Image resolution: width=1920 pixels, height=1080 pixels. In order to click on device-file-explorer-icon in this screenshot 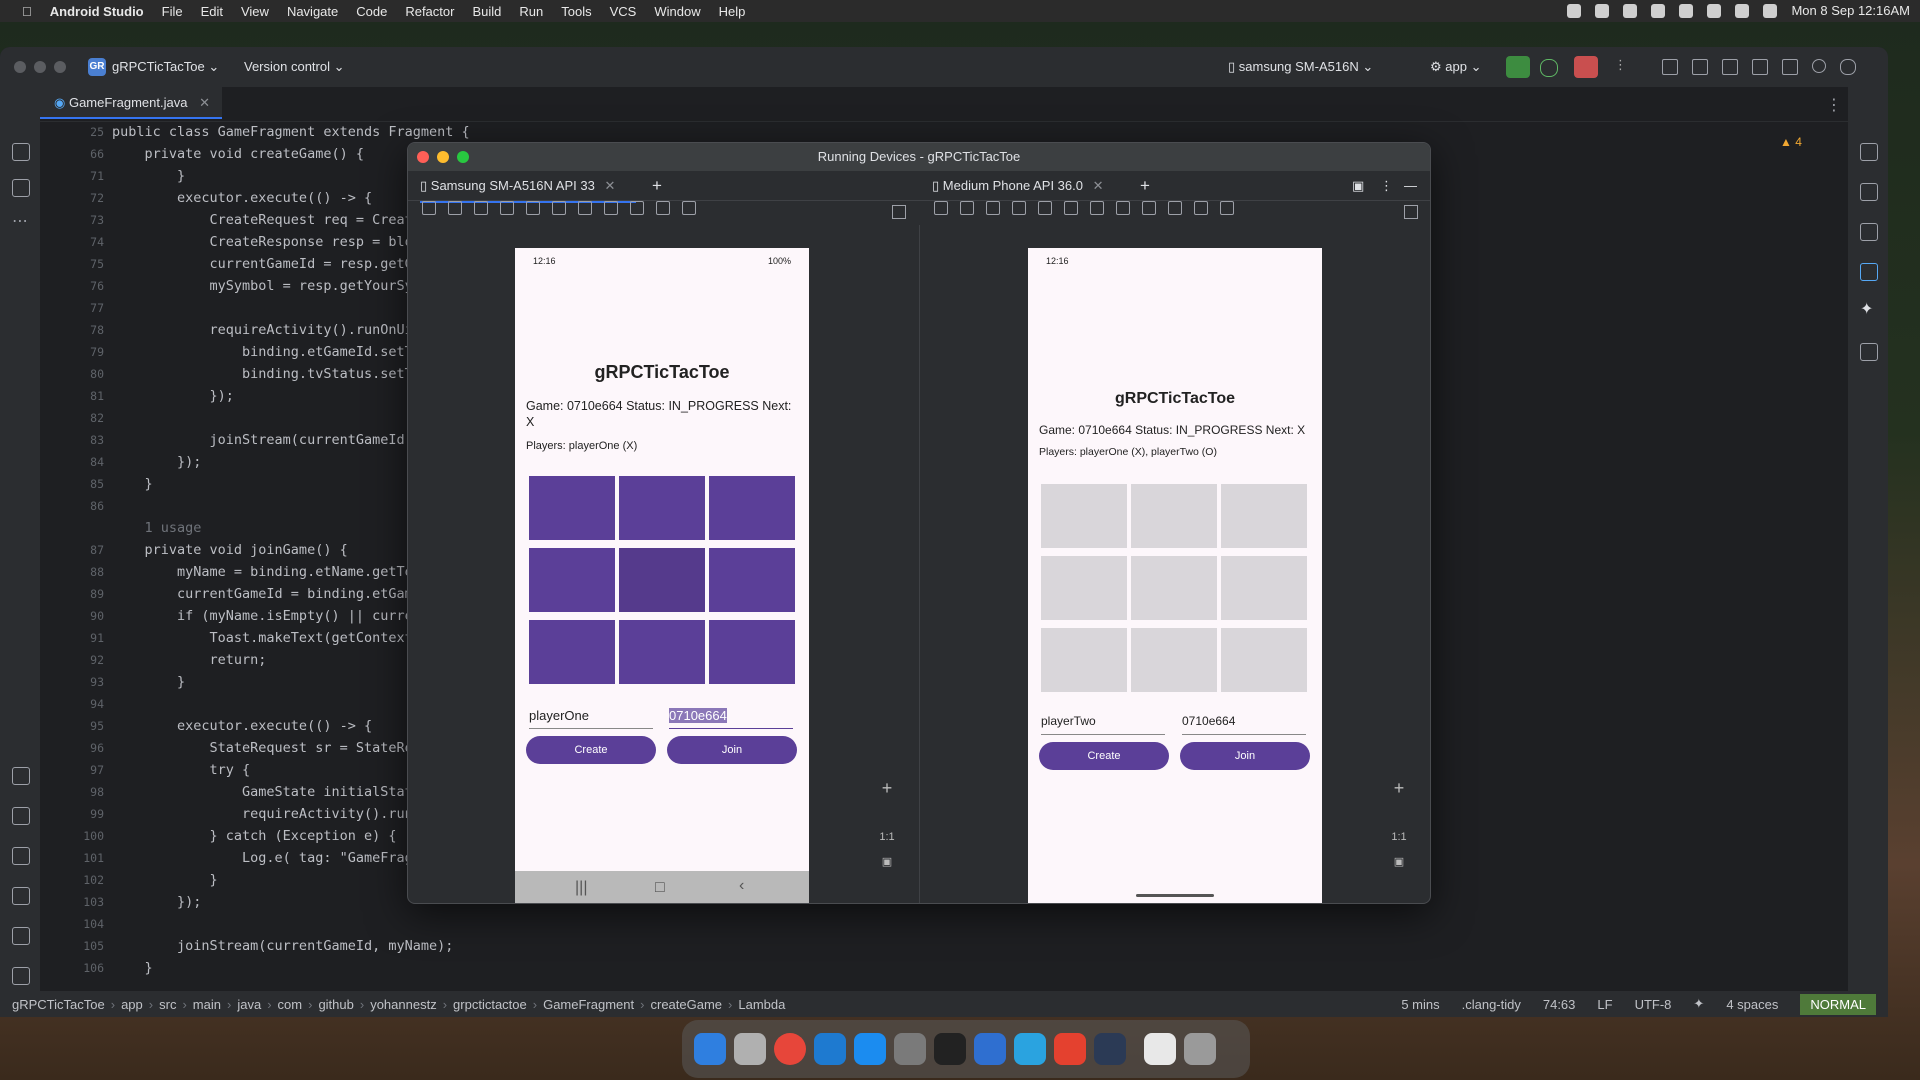, I will do `click(1869, 232)`.